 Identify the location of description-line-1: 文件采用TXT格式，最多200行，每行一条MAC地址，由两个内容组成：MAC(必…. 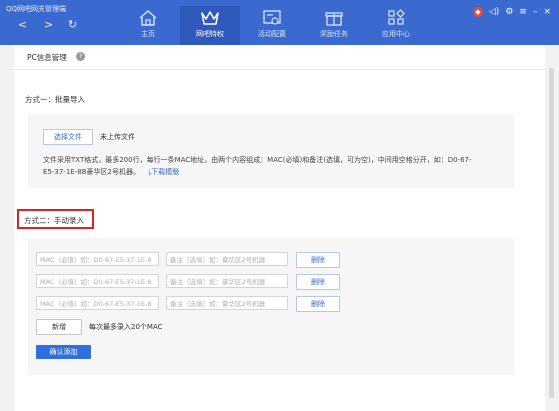
(257, 160).